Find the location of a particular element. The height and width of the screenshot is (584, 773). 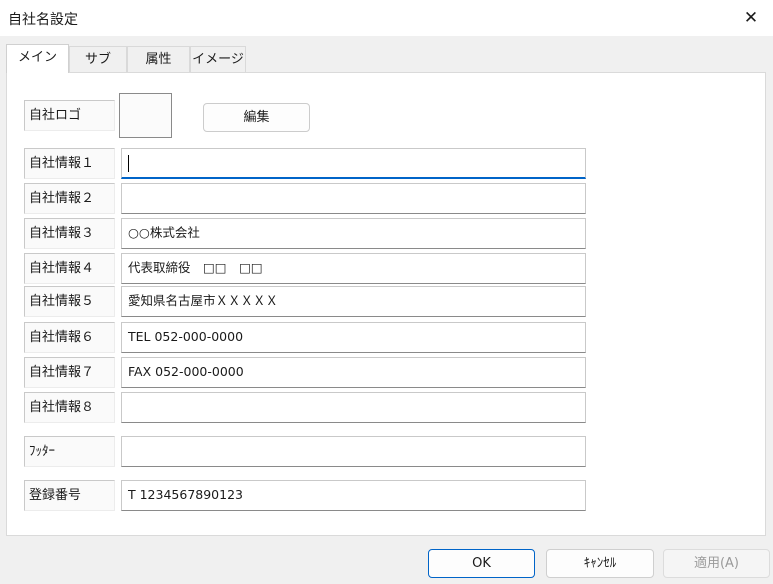

cancel-button: ｷｬﾝｾﾙ is located at coordinates (600, 563).